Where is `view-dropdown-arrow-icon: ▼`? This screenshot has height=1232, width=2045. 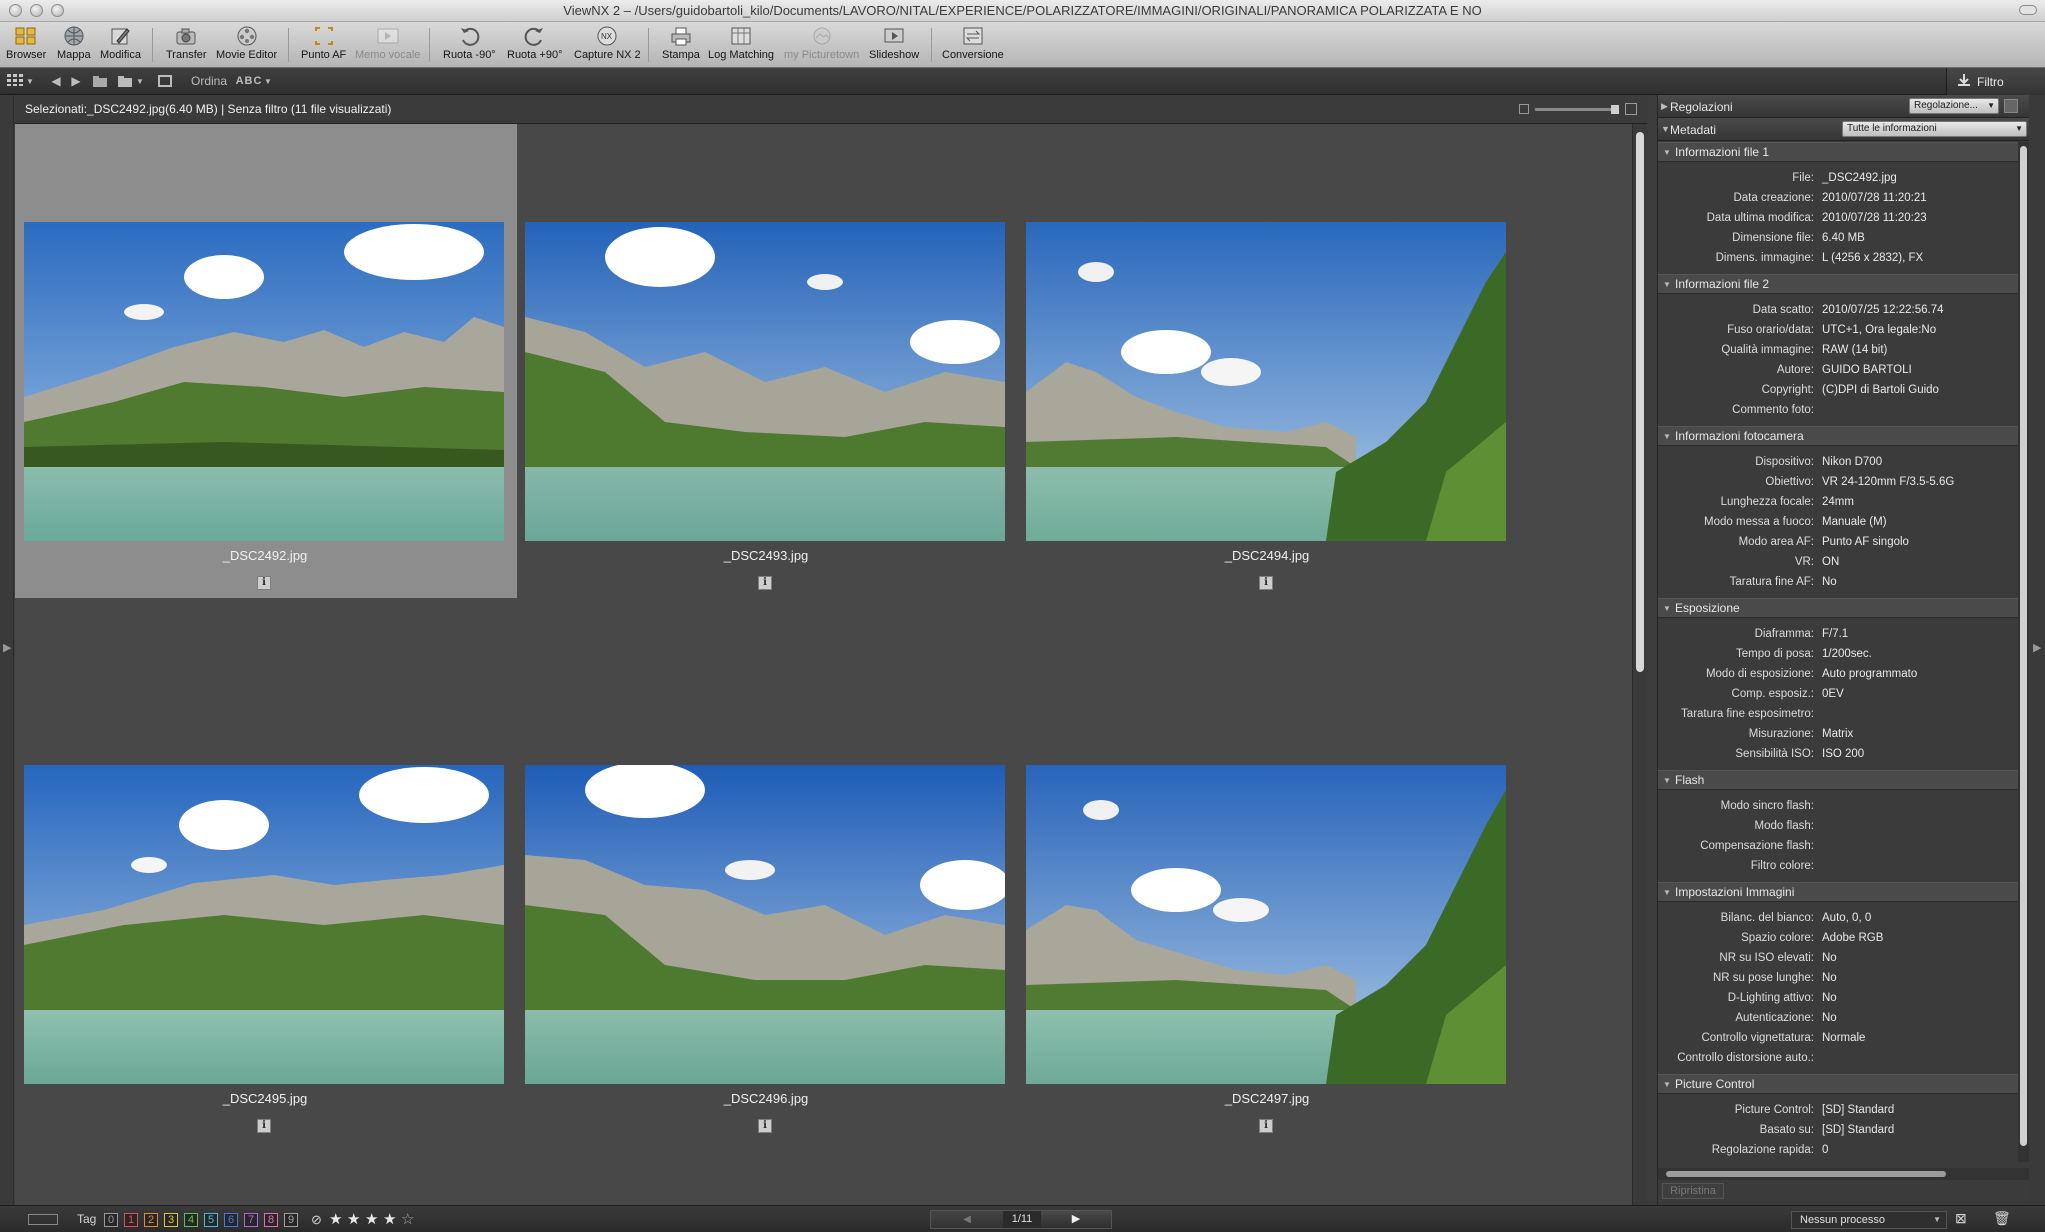
view-dropdown-arrow-icon: ▼ is located at coordinates (30, 81).